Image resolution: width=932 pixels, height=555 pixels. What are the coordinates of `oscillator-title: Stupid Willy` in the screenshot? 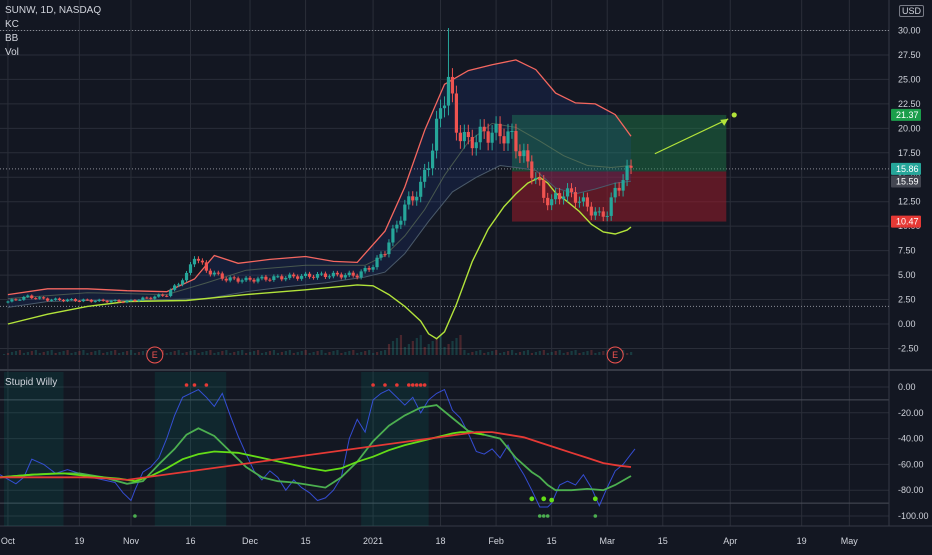 It's located at (31, 382).